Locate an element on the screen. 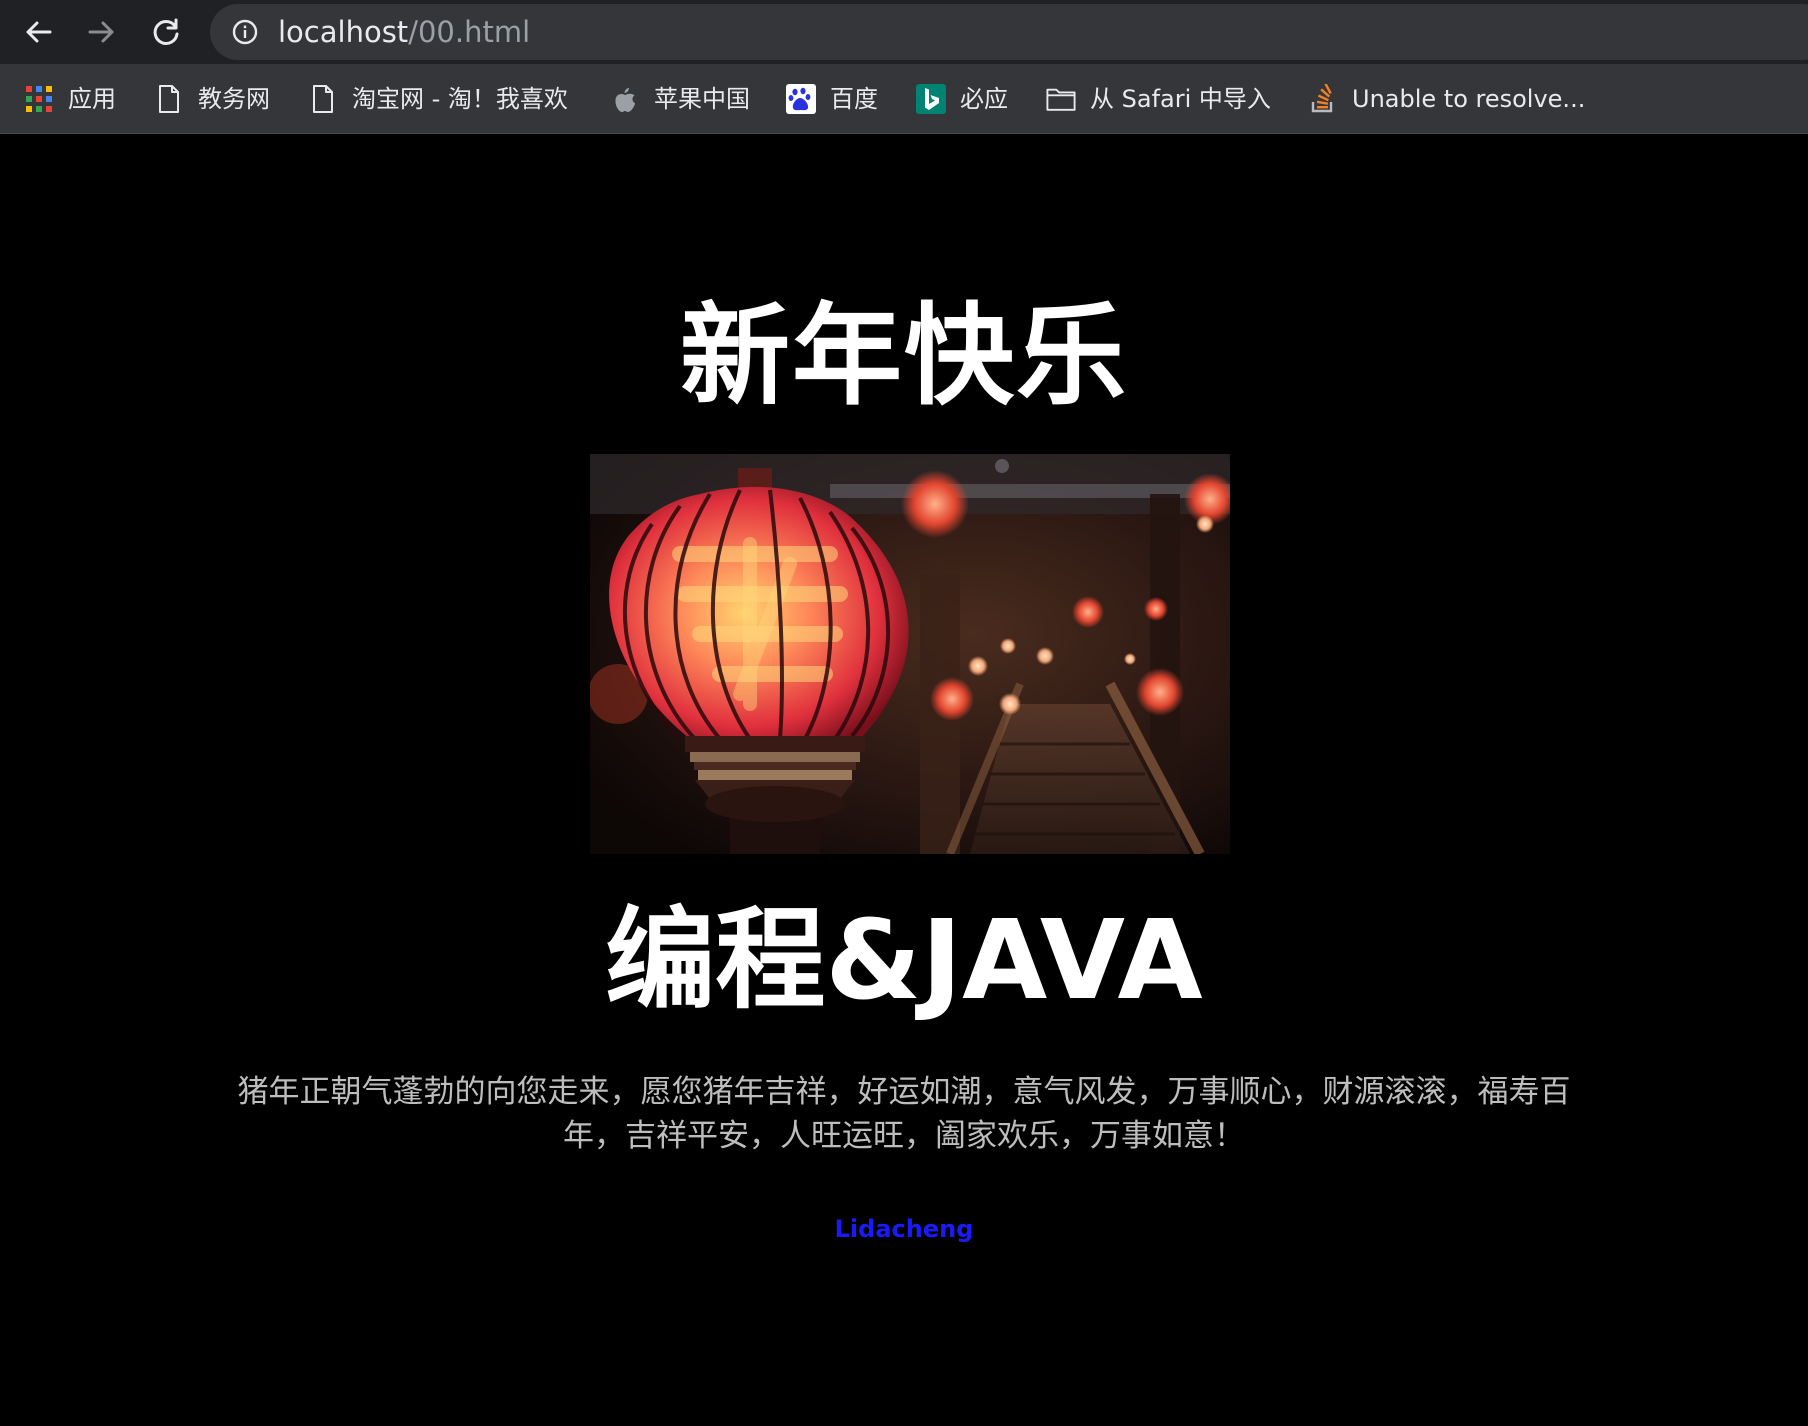 The image size is (1808, 1426). browser-toolbar: localhost/00.html is located at coordinates (904, 32).